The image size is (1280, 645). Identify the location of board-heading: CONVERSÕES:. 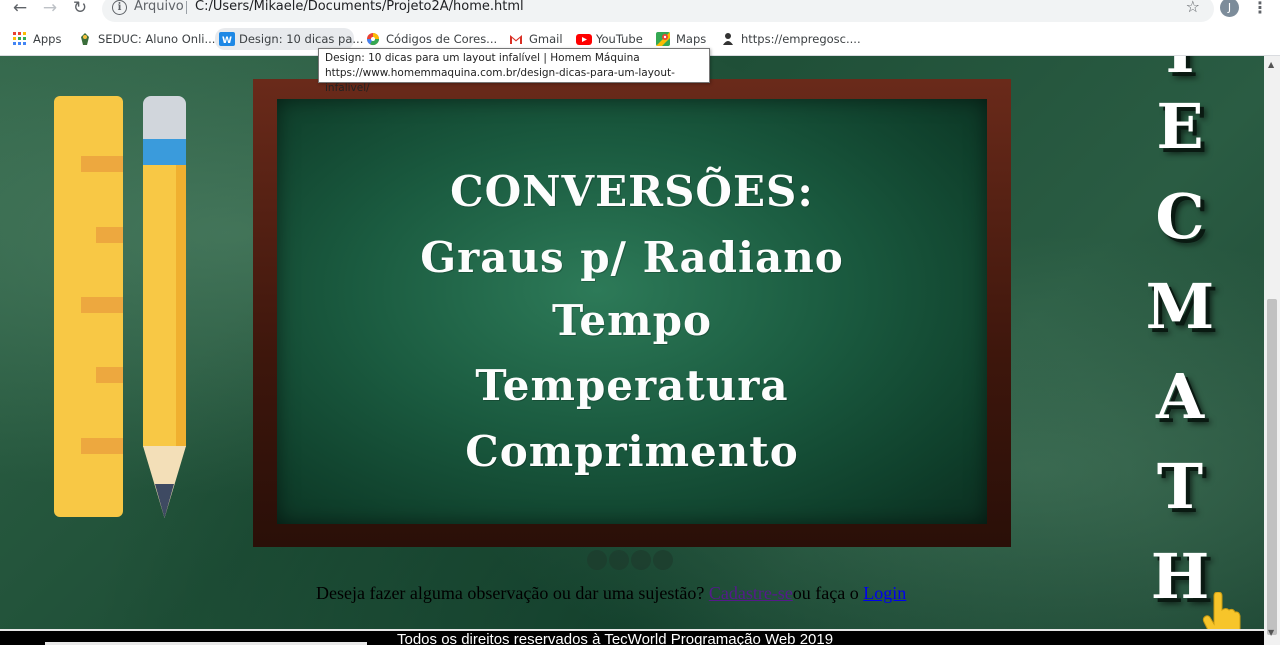
(632, 191).